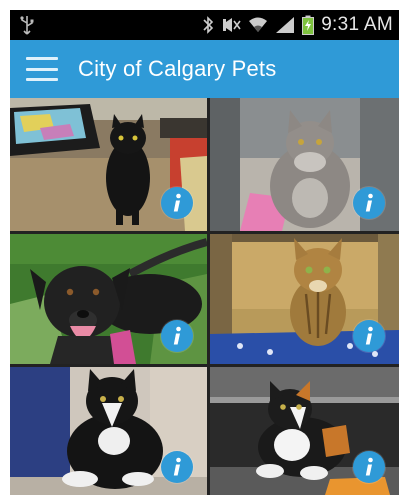  I want to click on status-bar: 9:31 AM, so click(204, 25).